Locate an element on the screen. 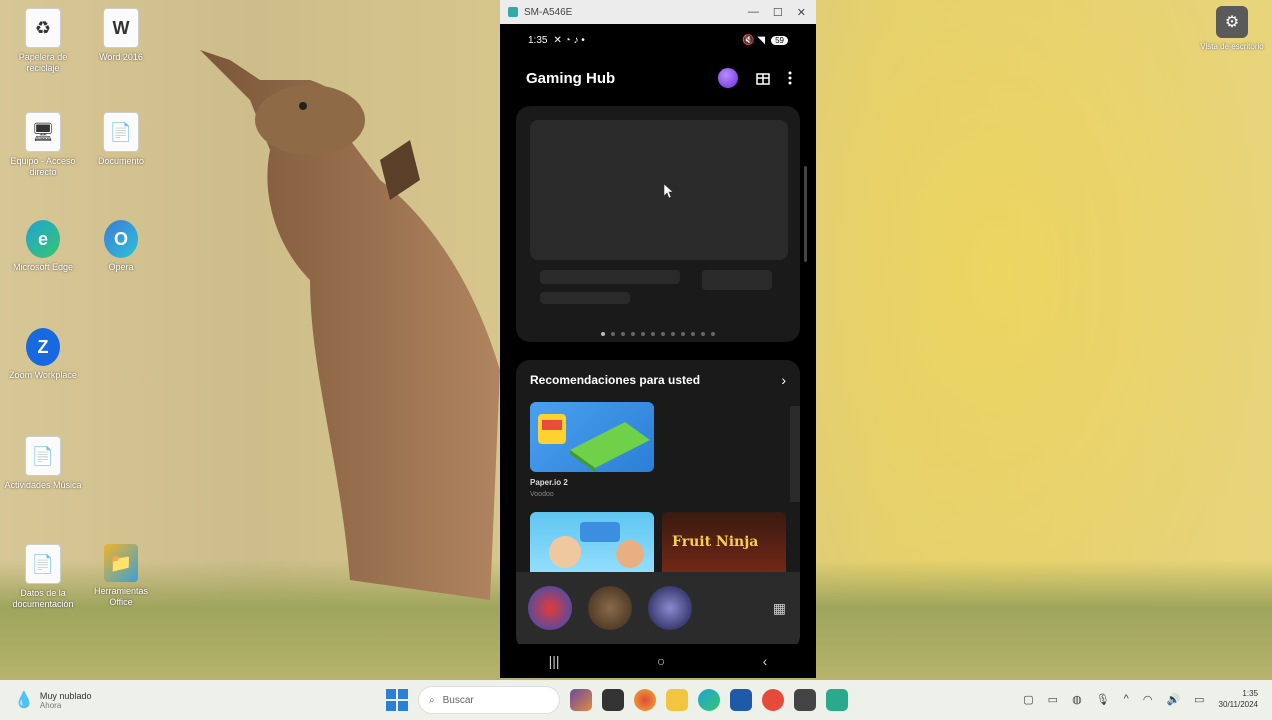 This screenshot has width=1272, height=720. minimize-button: — is located at coordinates (753, 12).